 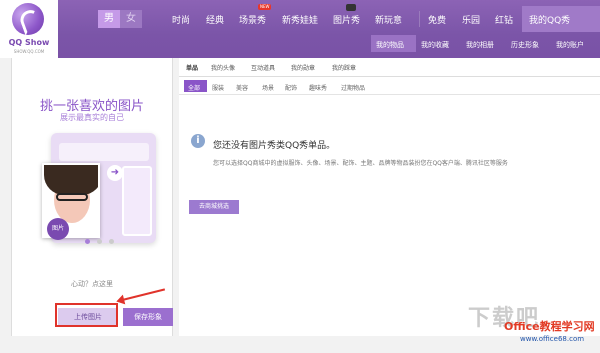 What do you see at coordinates (303, 67) in the screenshot?
I see `tab-my-medals: 我的勋章` at bounding box center [303, 67].